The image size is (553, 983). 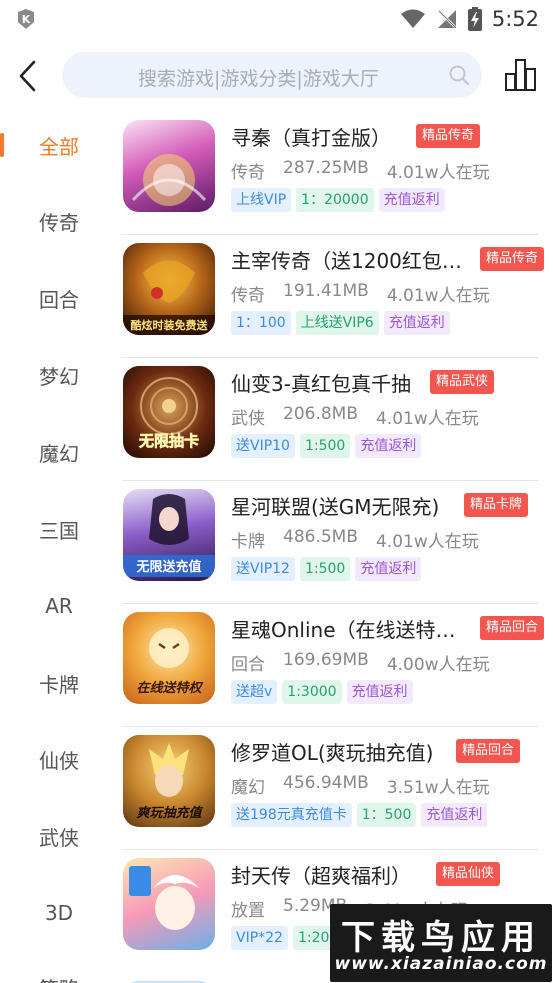 What do you see at coordinates (168, 567) in the screenshot?
I see `game-icon-caption: 无限送充值` at bounding box center [168, 567].